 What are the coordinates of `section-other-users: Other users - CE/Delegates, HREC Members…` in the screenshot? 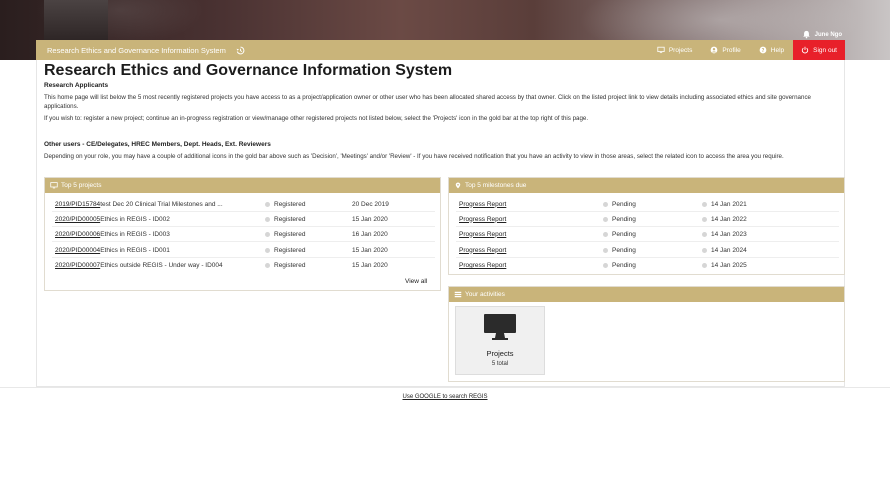 It's located at (157, 144).